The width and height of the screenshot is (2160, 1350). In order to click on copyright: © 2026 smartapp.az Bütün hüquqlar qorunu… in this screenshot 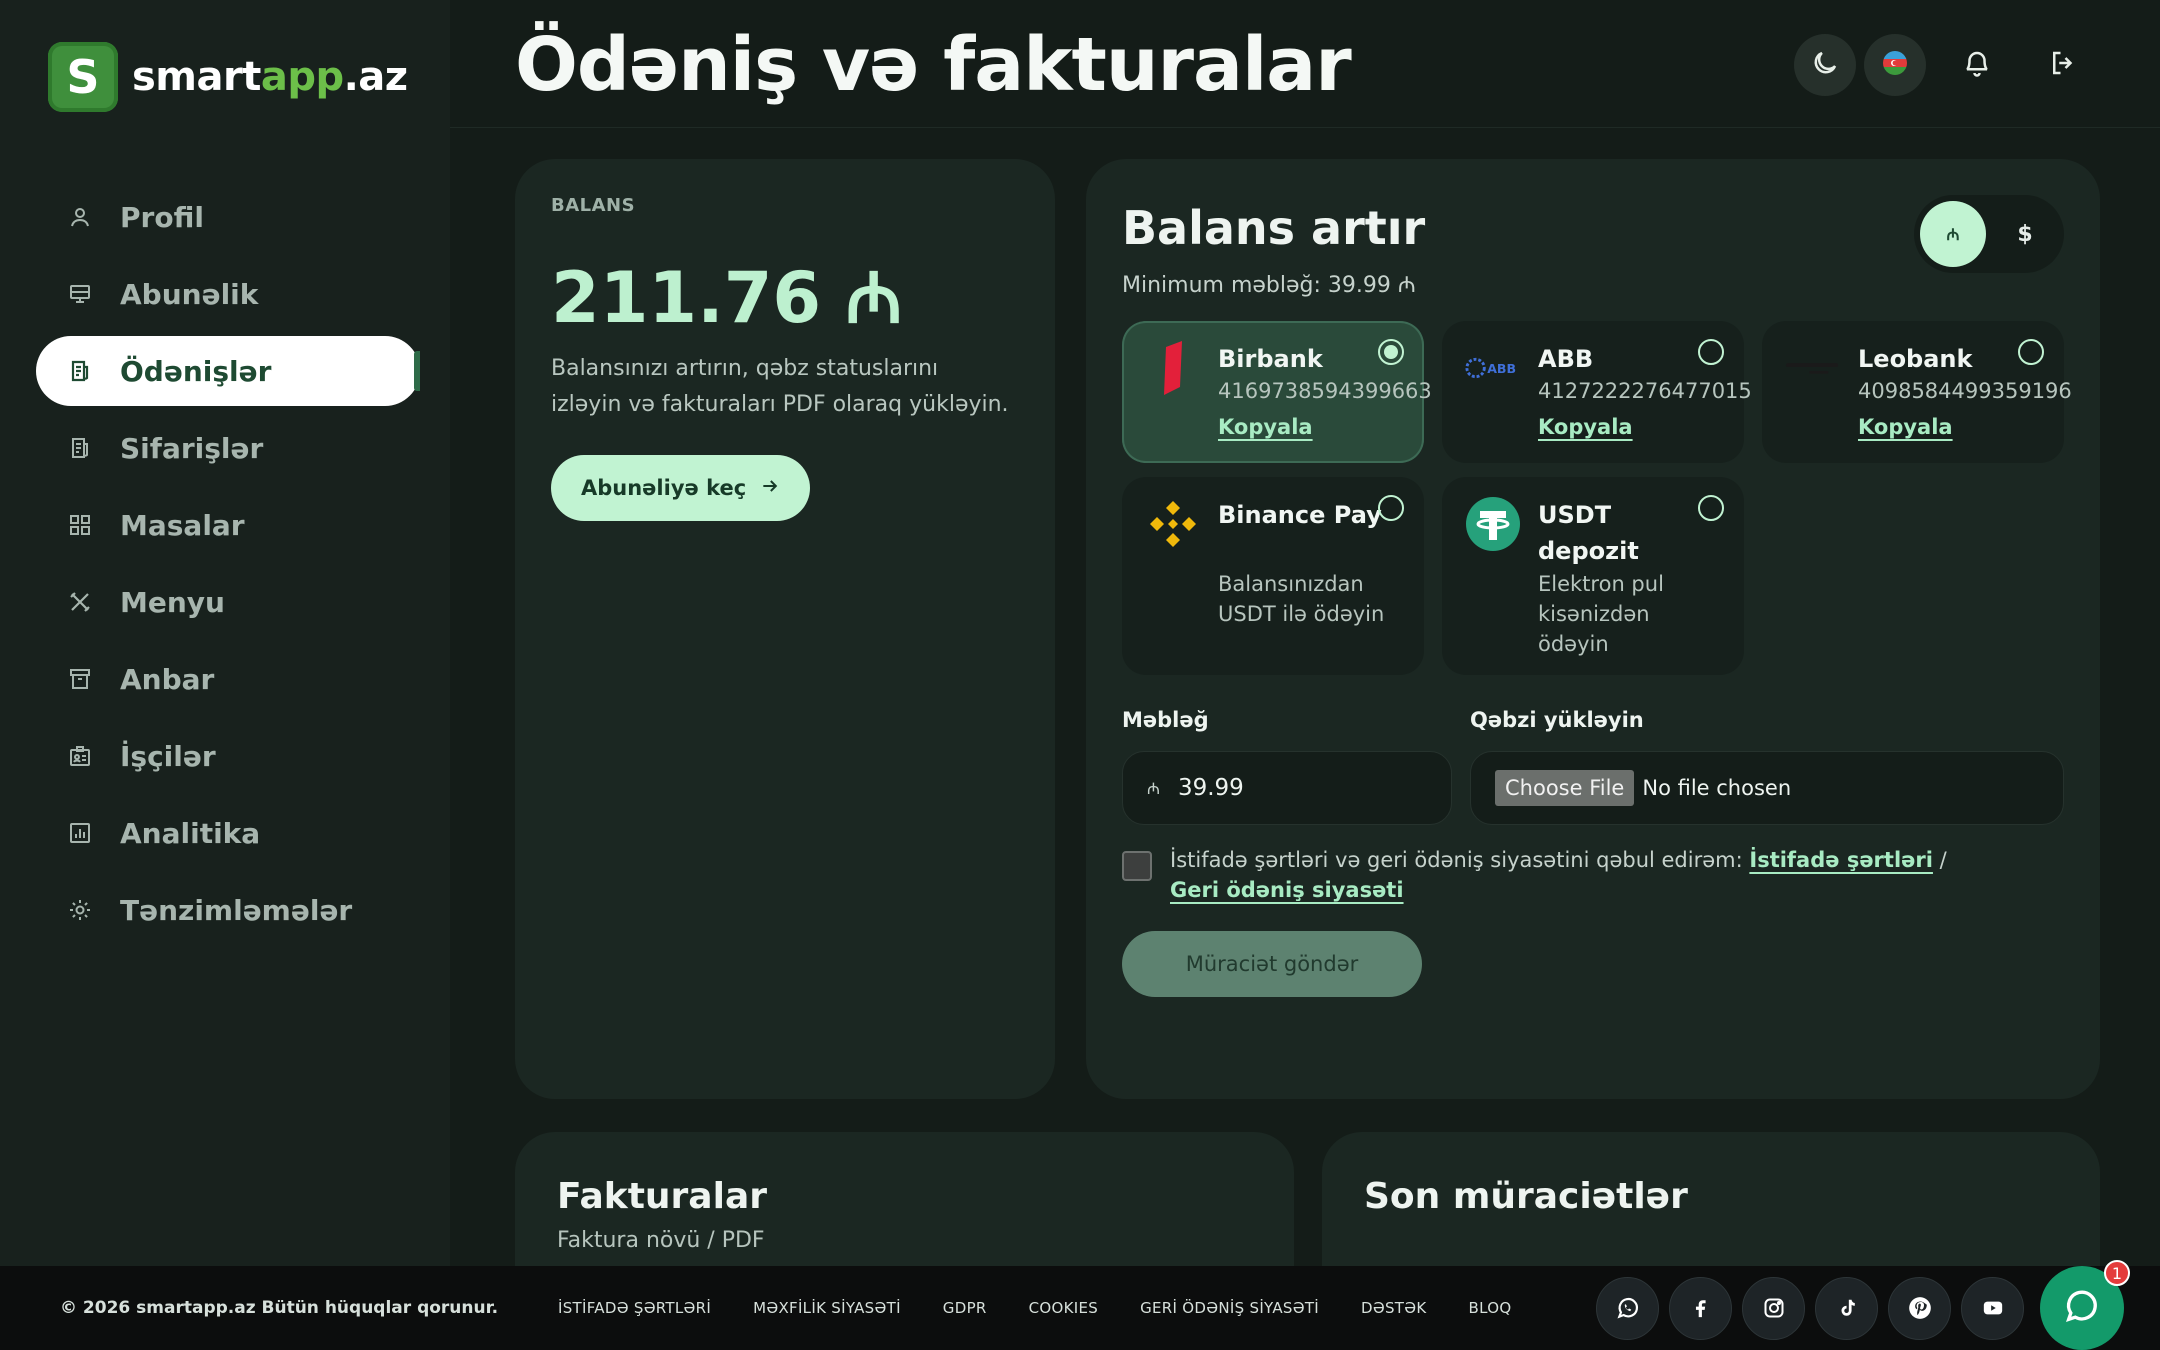, I will do `click(279, 1308)`.